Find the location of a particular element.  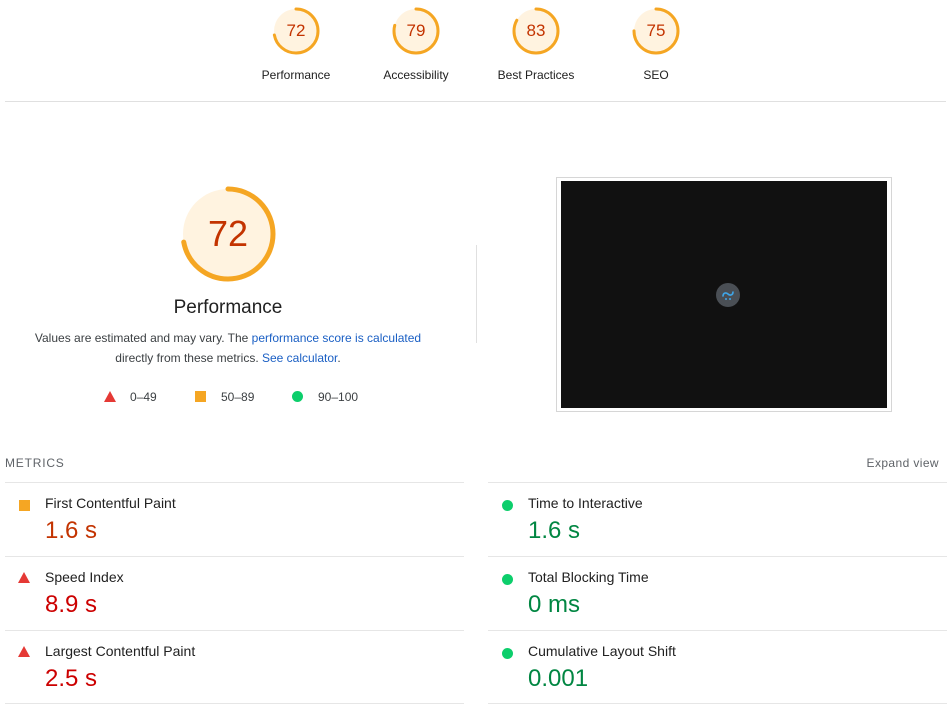

score-legend: 0–49 50–89 90–100 is located at coordinates (230, 397).